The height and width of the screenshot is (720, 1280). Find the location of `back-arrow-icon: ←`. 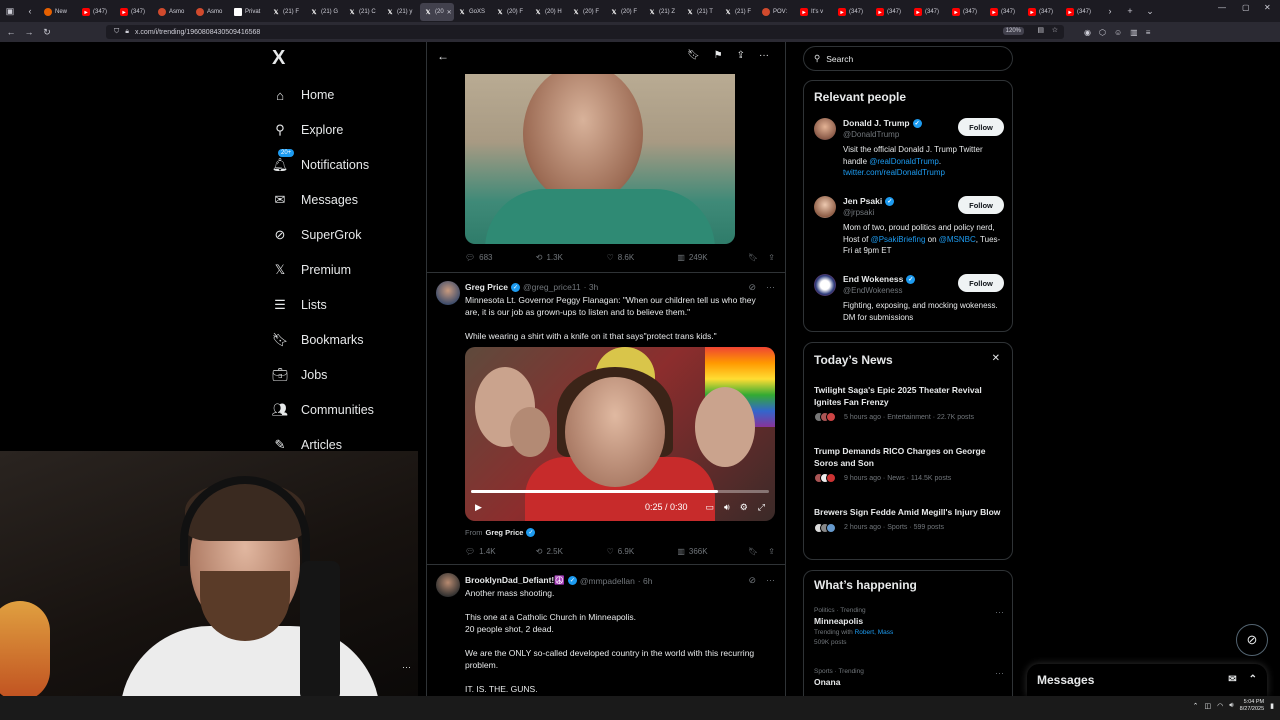

back-arrow-icon: ← is located at coordinates (11, 32).